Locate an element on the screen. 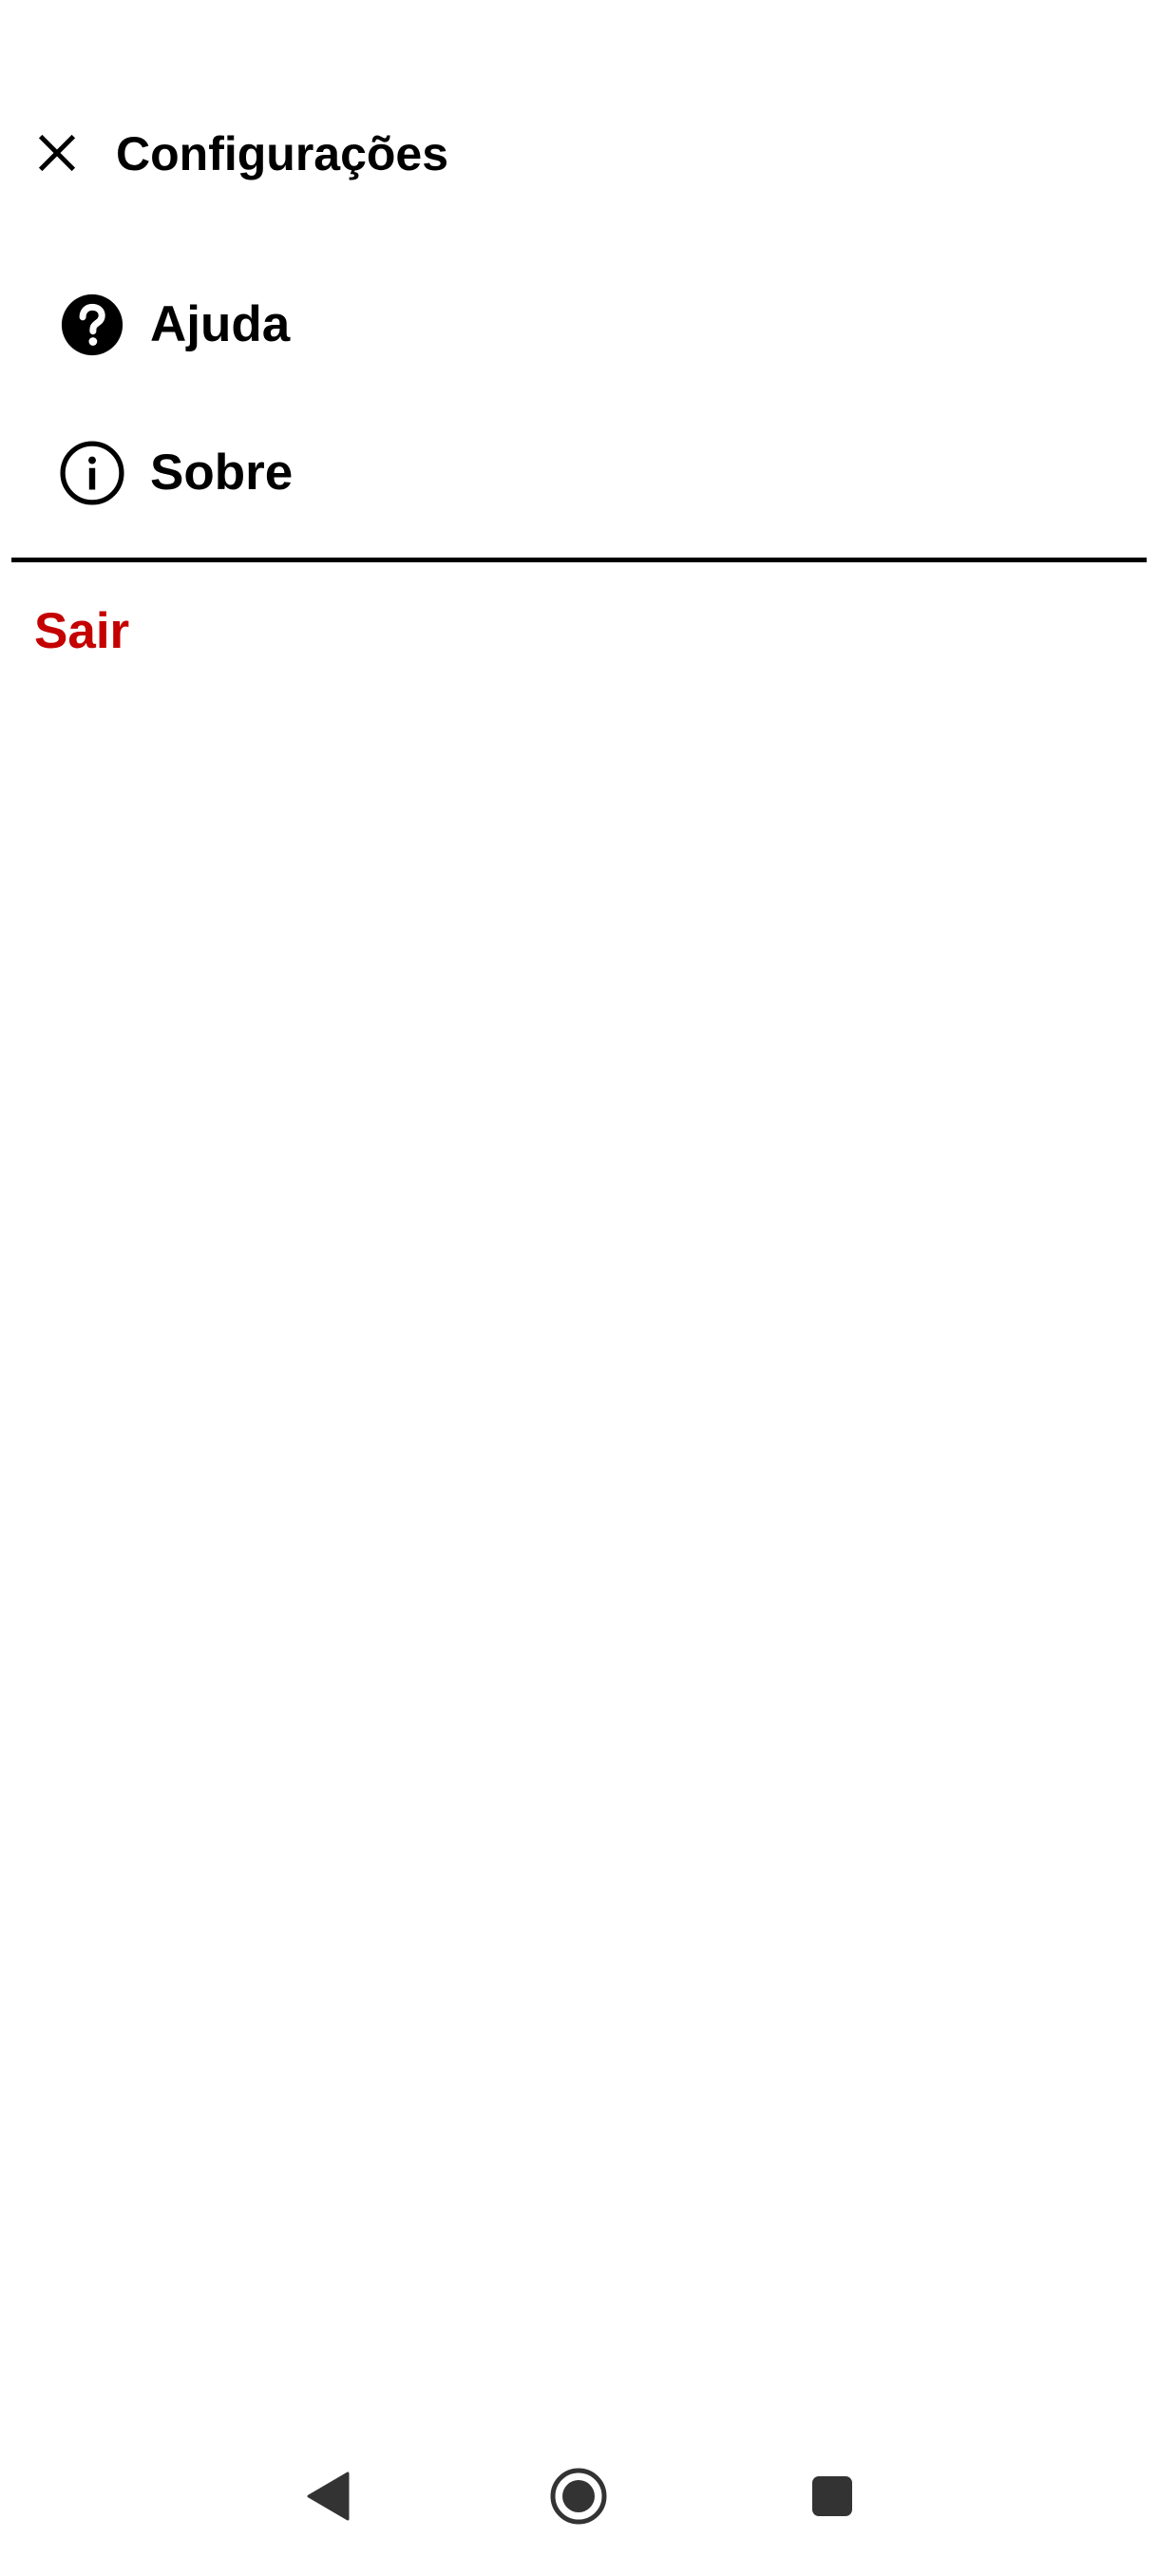 The image size is (1159, 2576). nav-recents-button is located at coordinates (832, 2496).